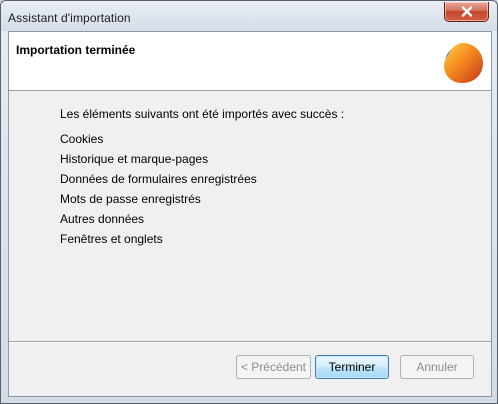 This screenshot has width=498, height=404. What do you see at coordinates (437, 367) in the screenshot?
I see `cancel-button: Annuler` at bounding box center [437, 367].